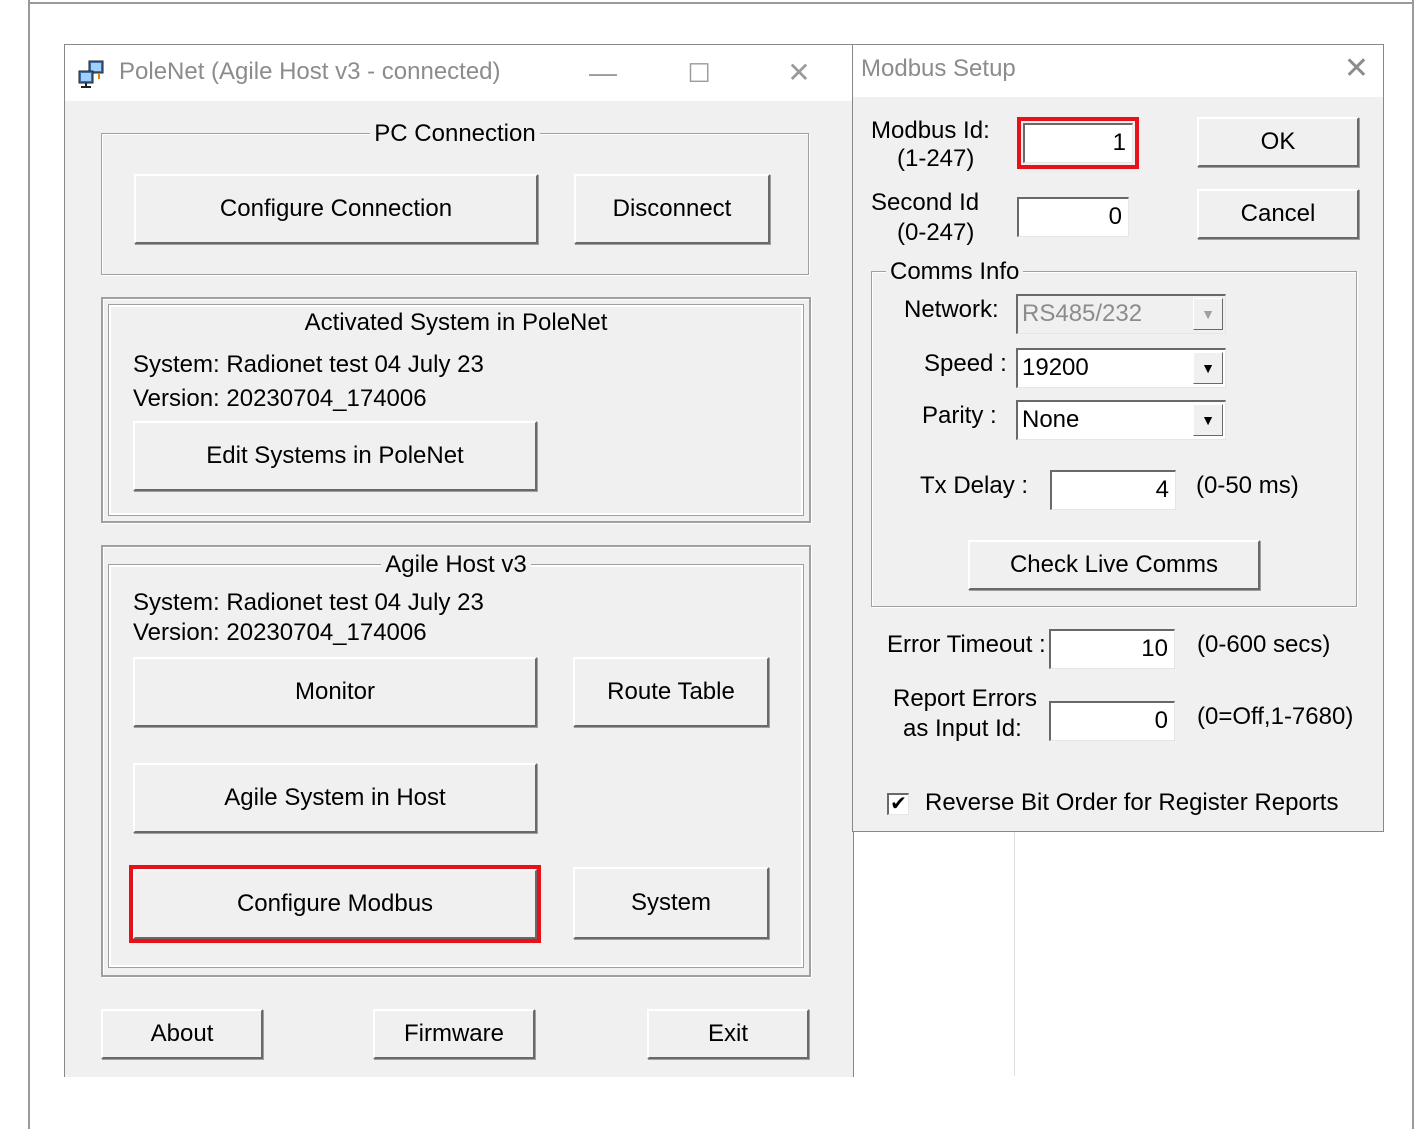 The image size is (1422, 1129). Describe the element at coordinates (1208, 420) in the screenshot. I see `parity-dropdown-icon: ▼` at that location.